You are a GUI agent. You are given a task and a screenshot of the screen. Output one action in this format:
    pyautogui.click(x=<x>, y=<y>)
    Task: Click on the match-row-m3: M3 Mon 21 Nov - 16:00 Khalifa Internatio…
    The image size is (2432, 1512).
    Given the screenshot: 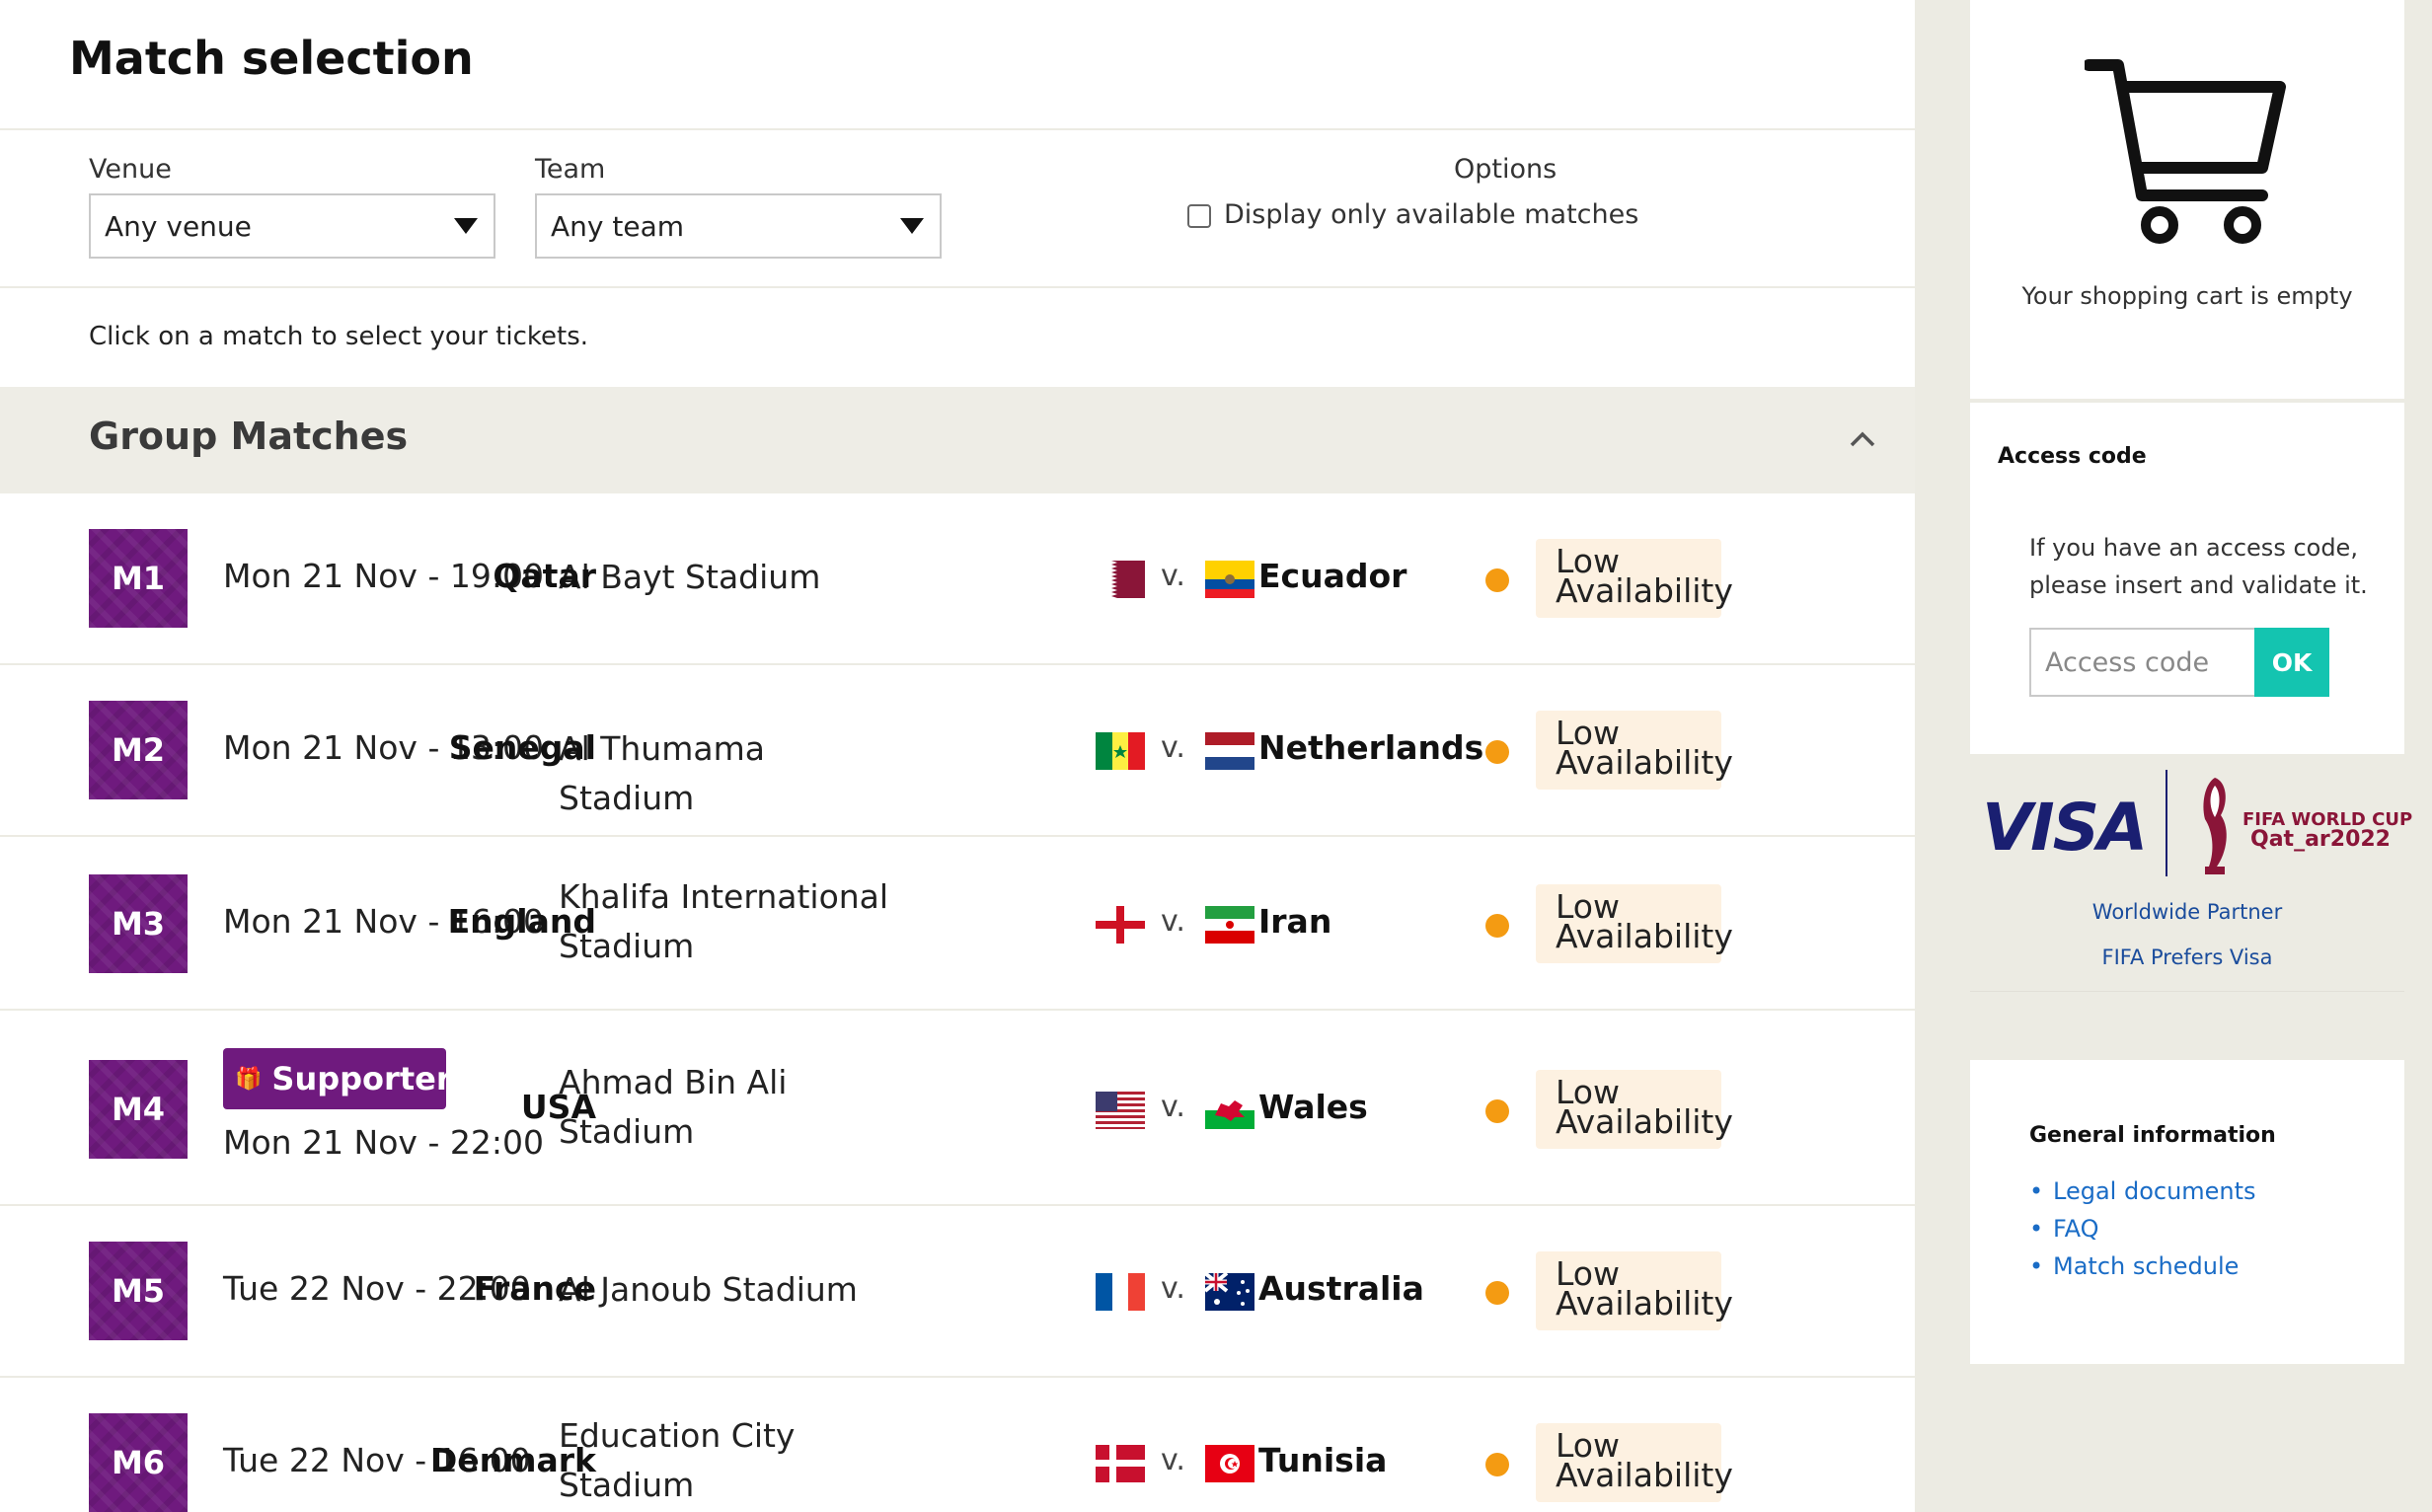 What is the action you would take?
    pyautogui.click(x=957, y=924)
    